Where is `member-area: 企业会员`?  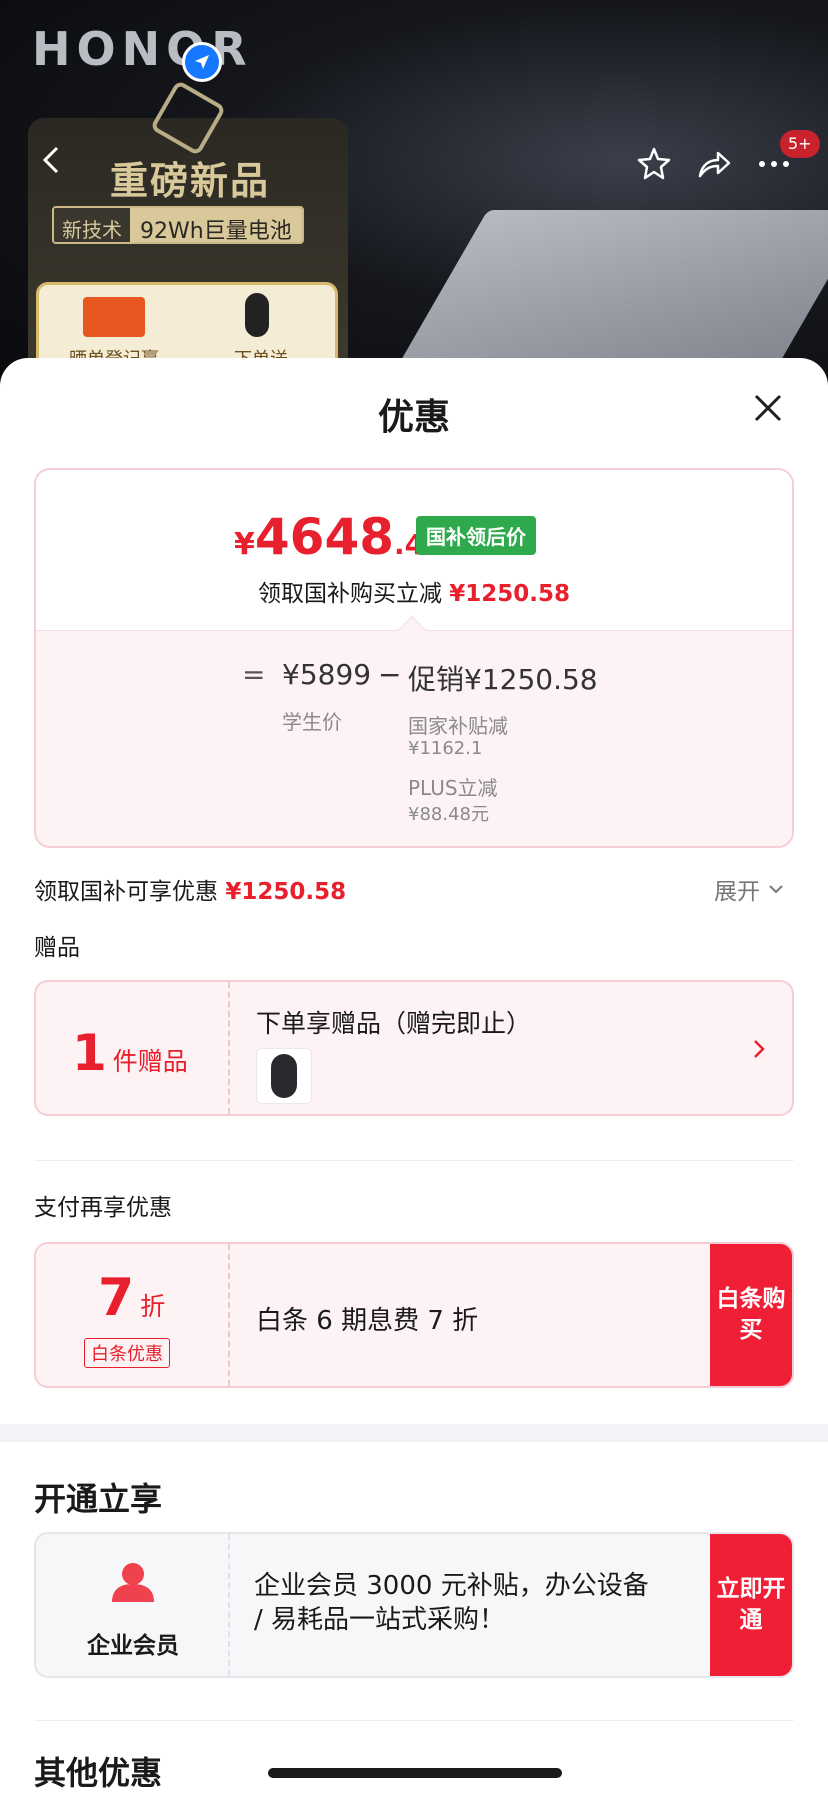 member-area: 企业会员 is located at coordinates (133, 1605).